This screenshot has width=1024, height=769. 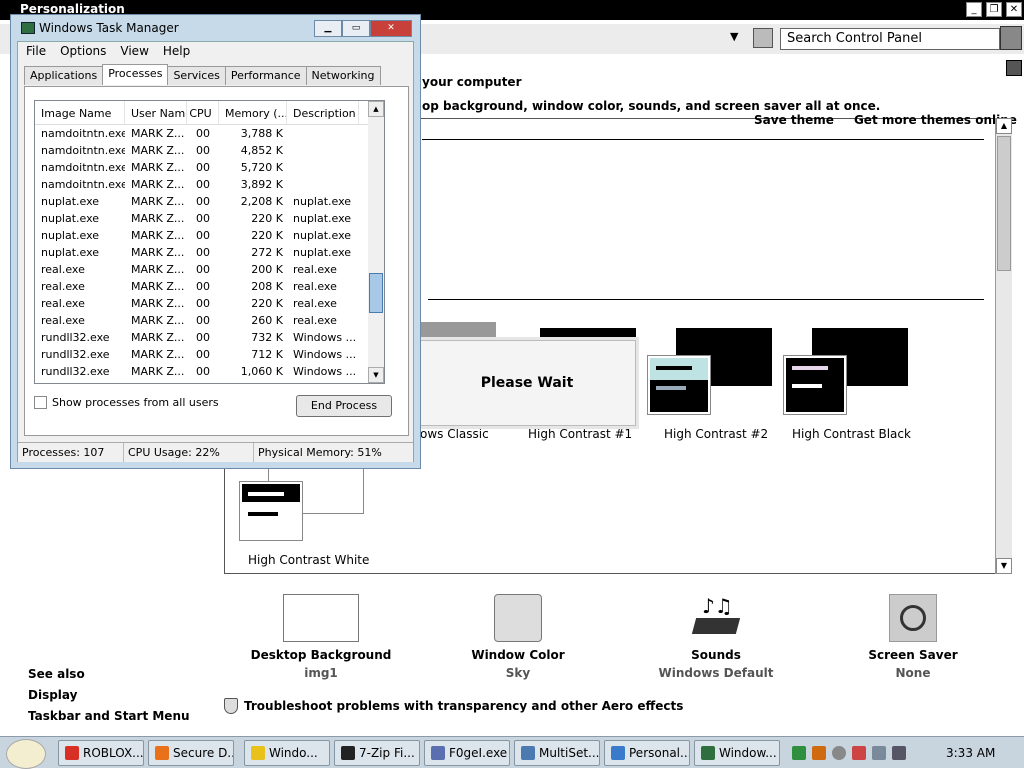 I want to click on table-row: real.exe MARK Z... 00 220 K real.exe, so click(x=209, y=303).